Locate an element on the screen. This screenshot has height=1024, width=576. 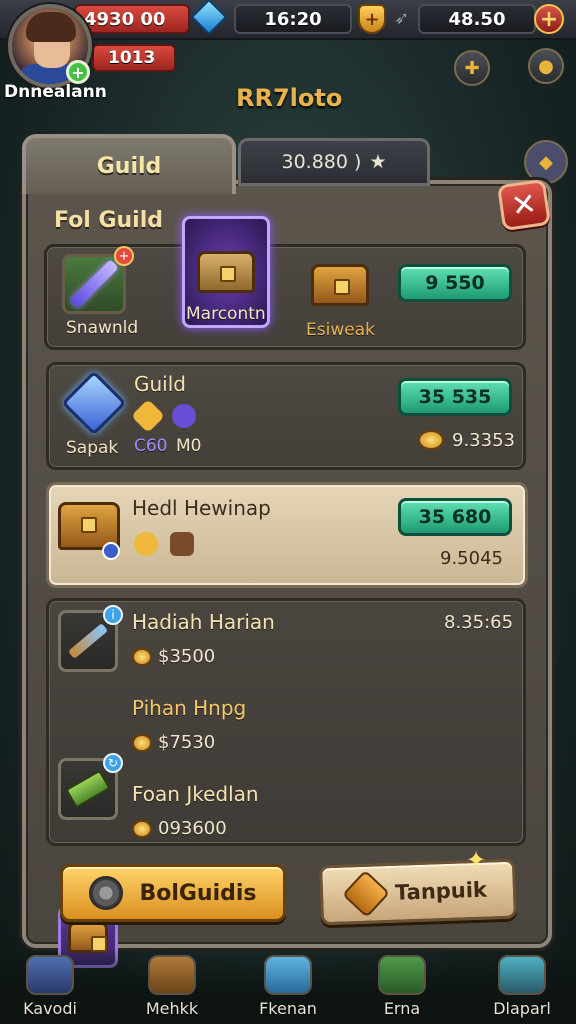
level-pill: 1013 is located at coordinates (134, 58).